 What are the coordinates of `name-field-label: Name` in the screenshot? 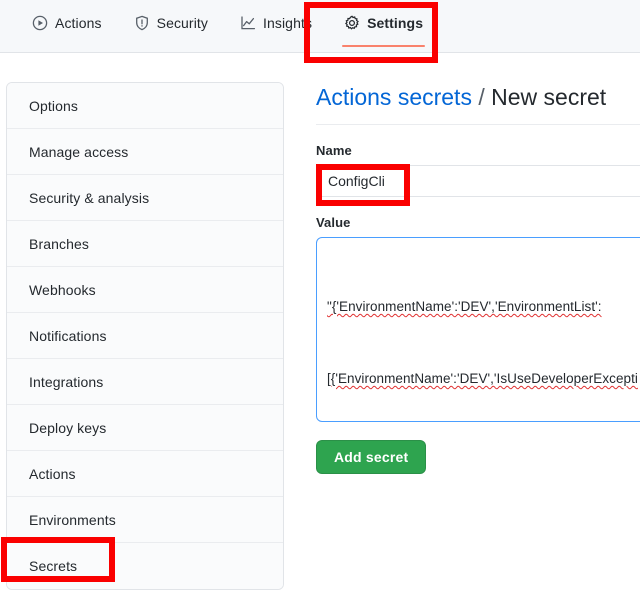 It's located at (334, 150).